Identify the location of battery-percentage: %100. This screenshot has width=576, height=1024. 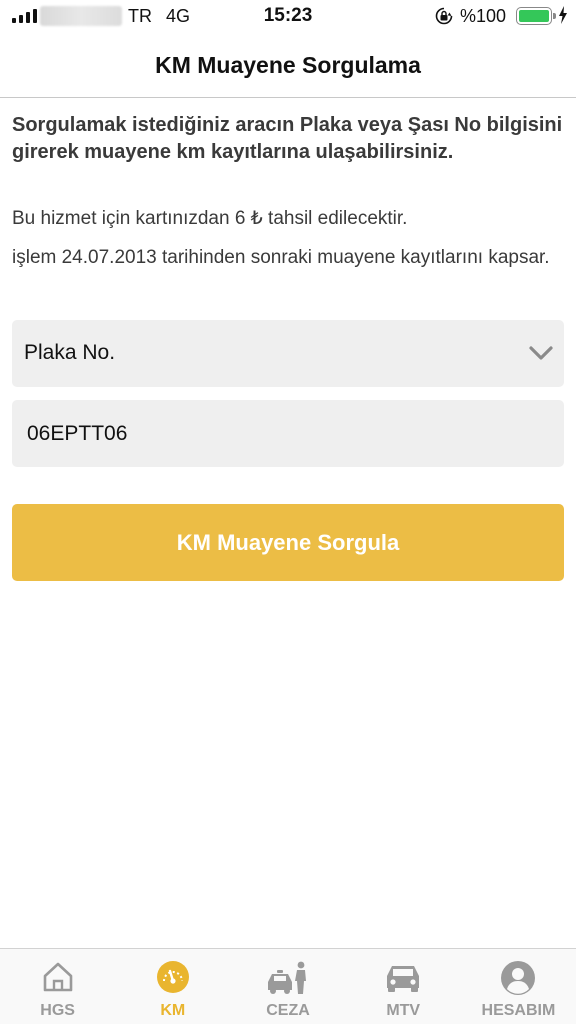
(483, 16).